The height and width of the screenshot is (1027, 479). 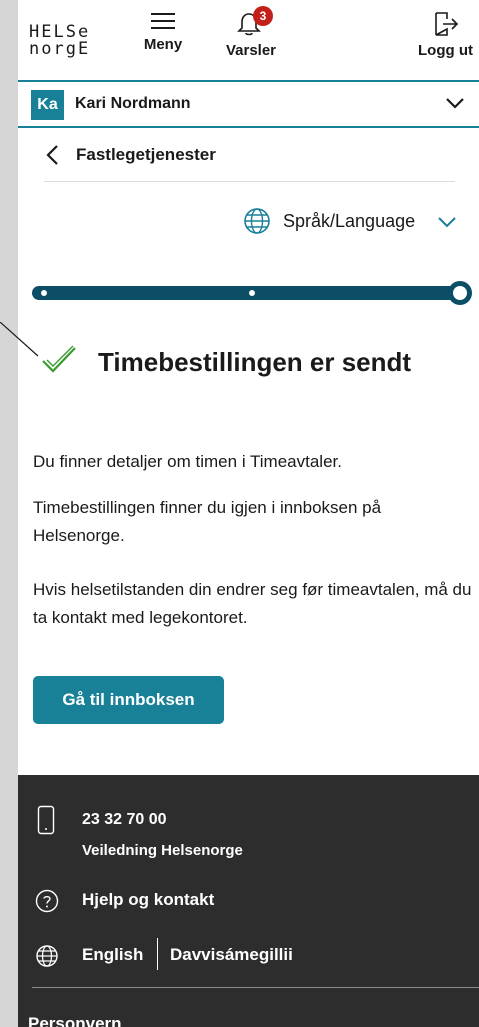 What do you see at coordinates (445, 50) in the screenshot?
I see `logout-label: Logg ut` at bounding box center [445, 50].